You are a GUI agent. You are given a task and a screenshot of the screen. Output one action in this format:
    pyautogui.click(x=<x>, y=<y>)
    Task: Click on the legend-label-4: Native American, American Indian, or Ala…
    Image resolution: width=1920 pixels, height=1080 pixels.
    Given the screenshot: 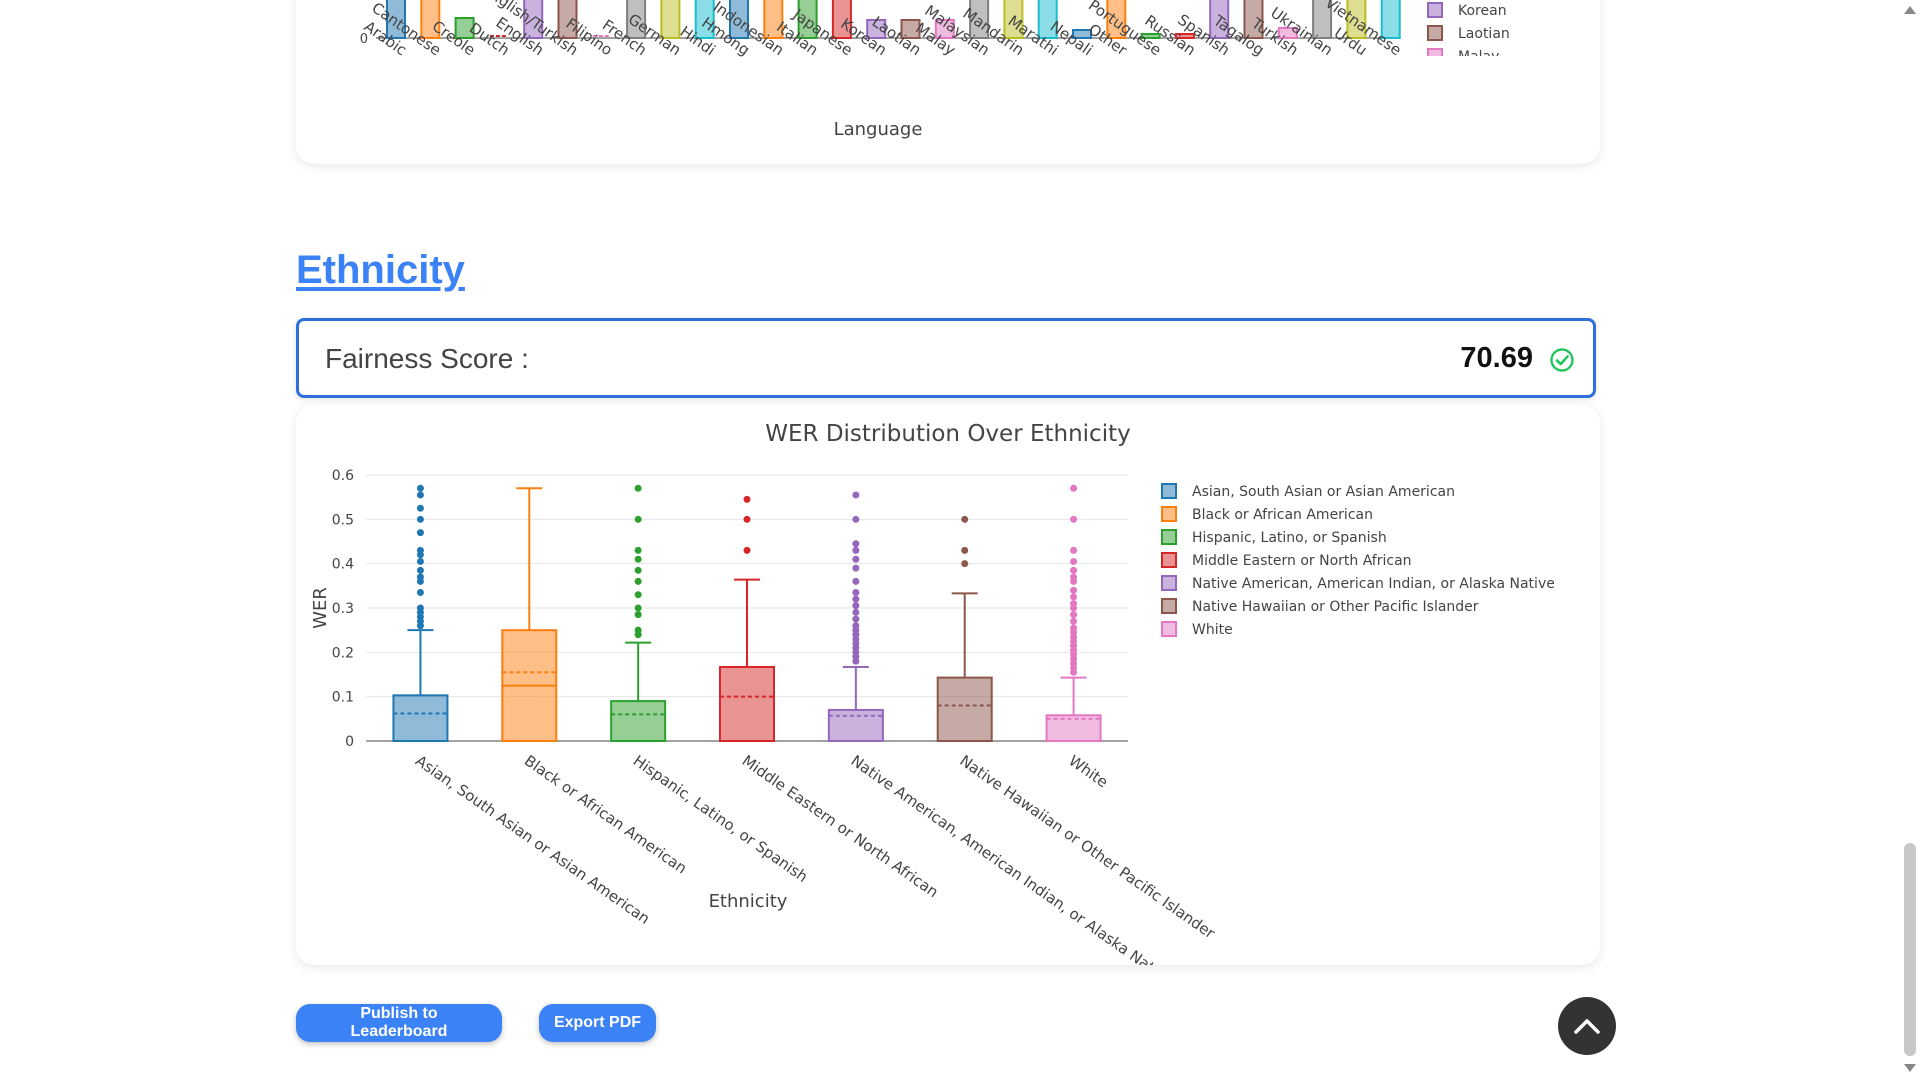 What is the action you would take?
    pyautogui.click(x=1373, y=584)
    